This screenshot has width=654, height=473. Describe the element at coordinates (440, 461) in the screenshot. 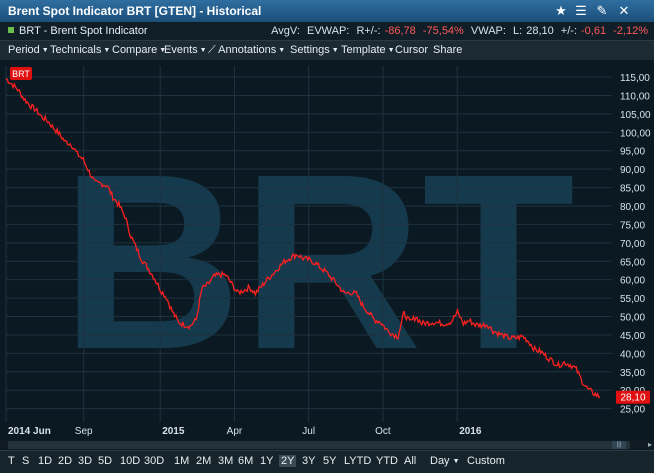

I see `interval-label: Day` at that location.